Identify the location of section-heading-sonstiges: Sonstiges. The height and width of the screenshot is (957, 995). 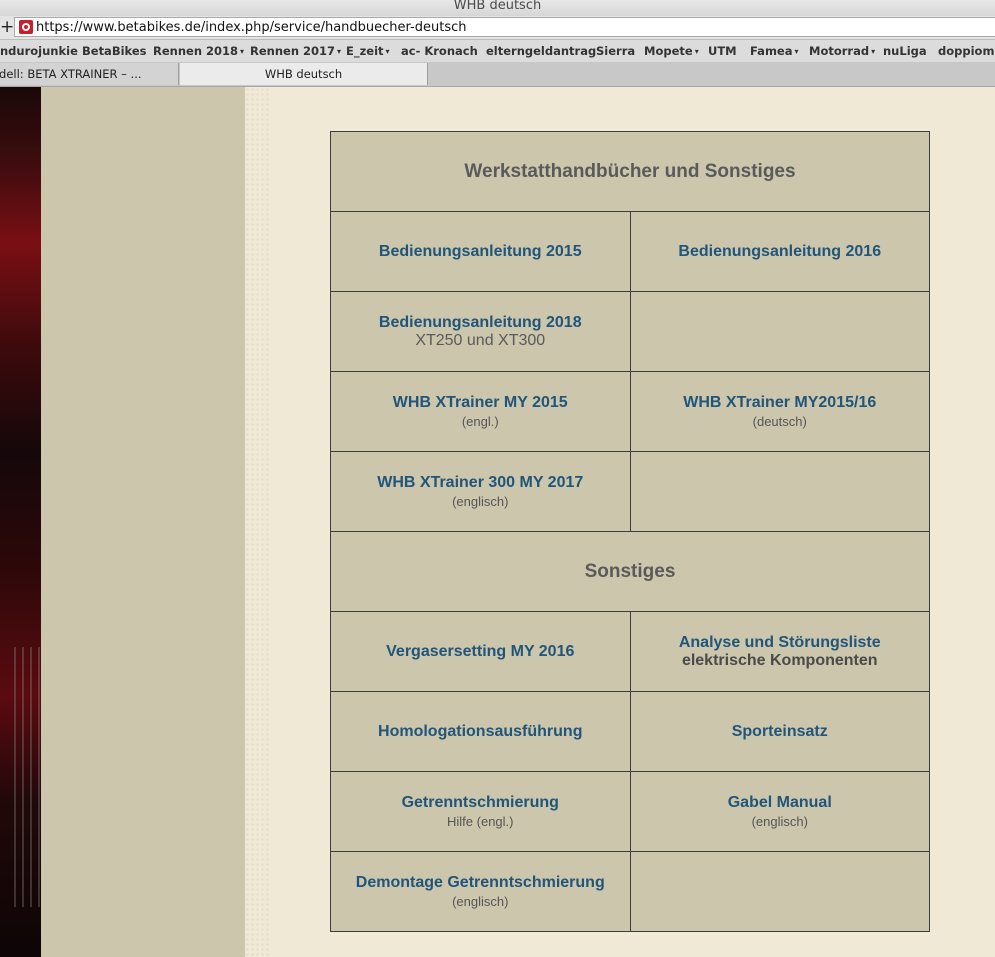
(630, 571).